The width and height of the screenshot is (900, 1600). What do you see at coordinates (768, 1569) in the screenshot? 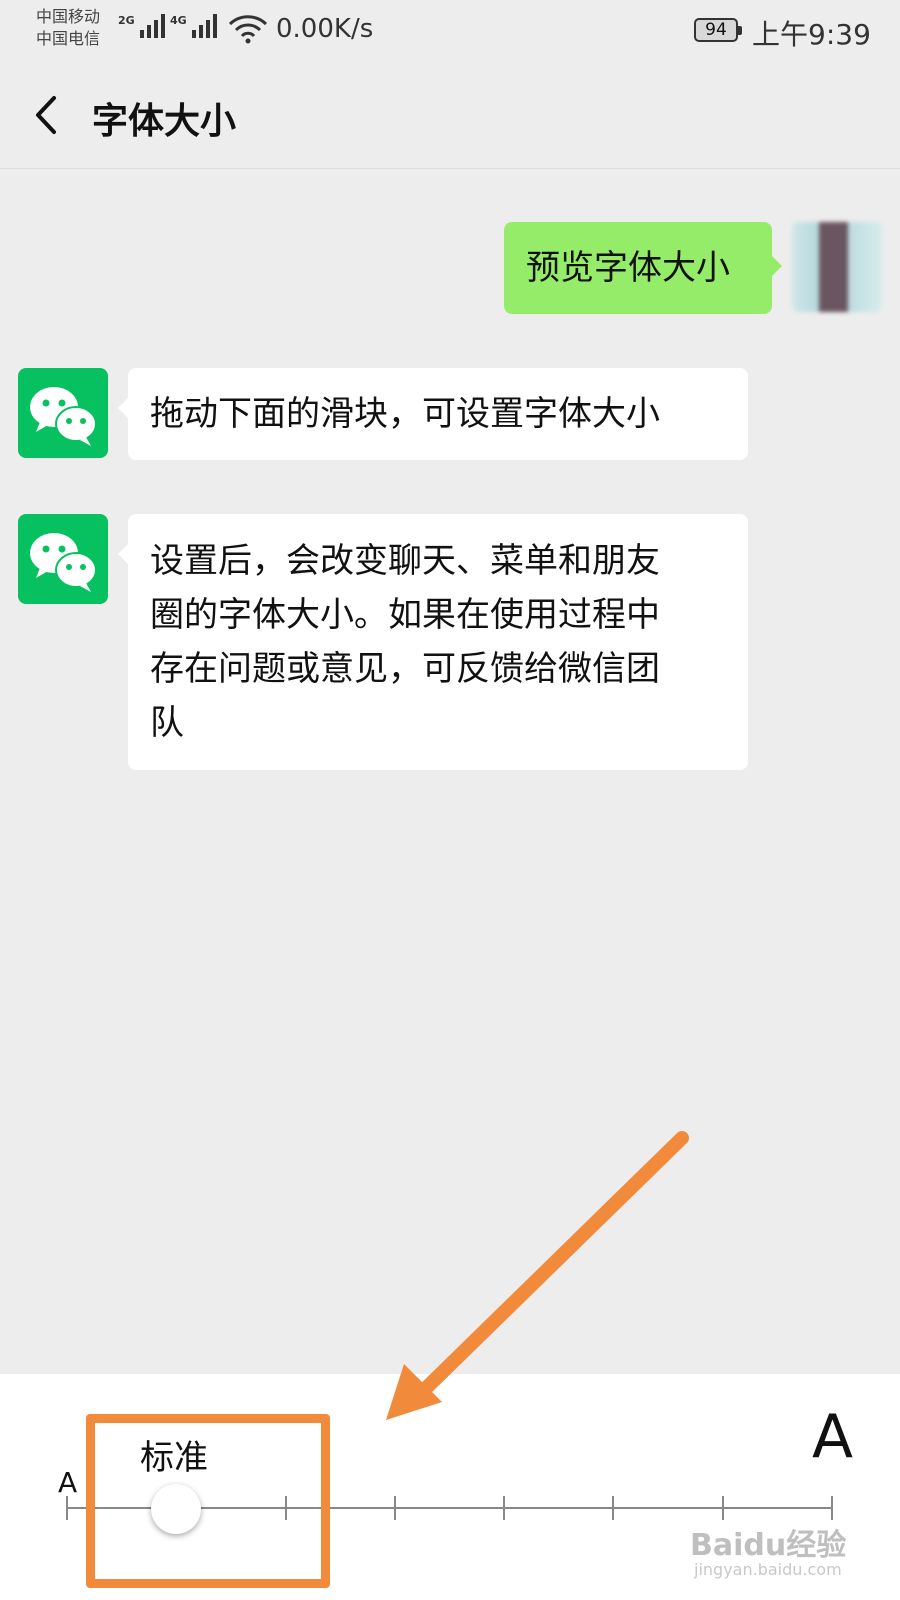
I see `watermark-url: jingyan.baidu.com` at bounding box center [768, 1569].